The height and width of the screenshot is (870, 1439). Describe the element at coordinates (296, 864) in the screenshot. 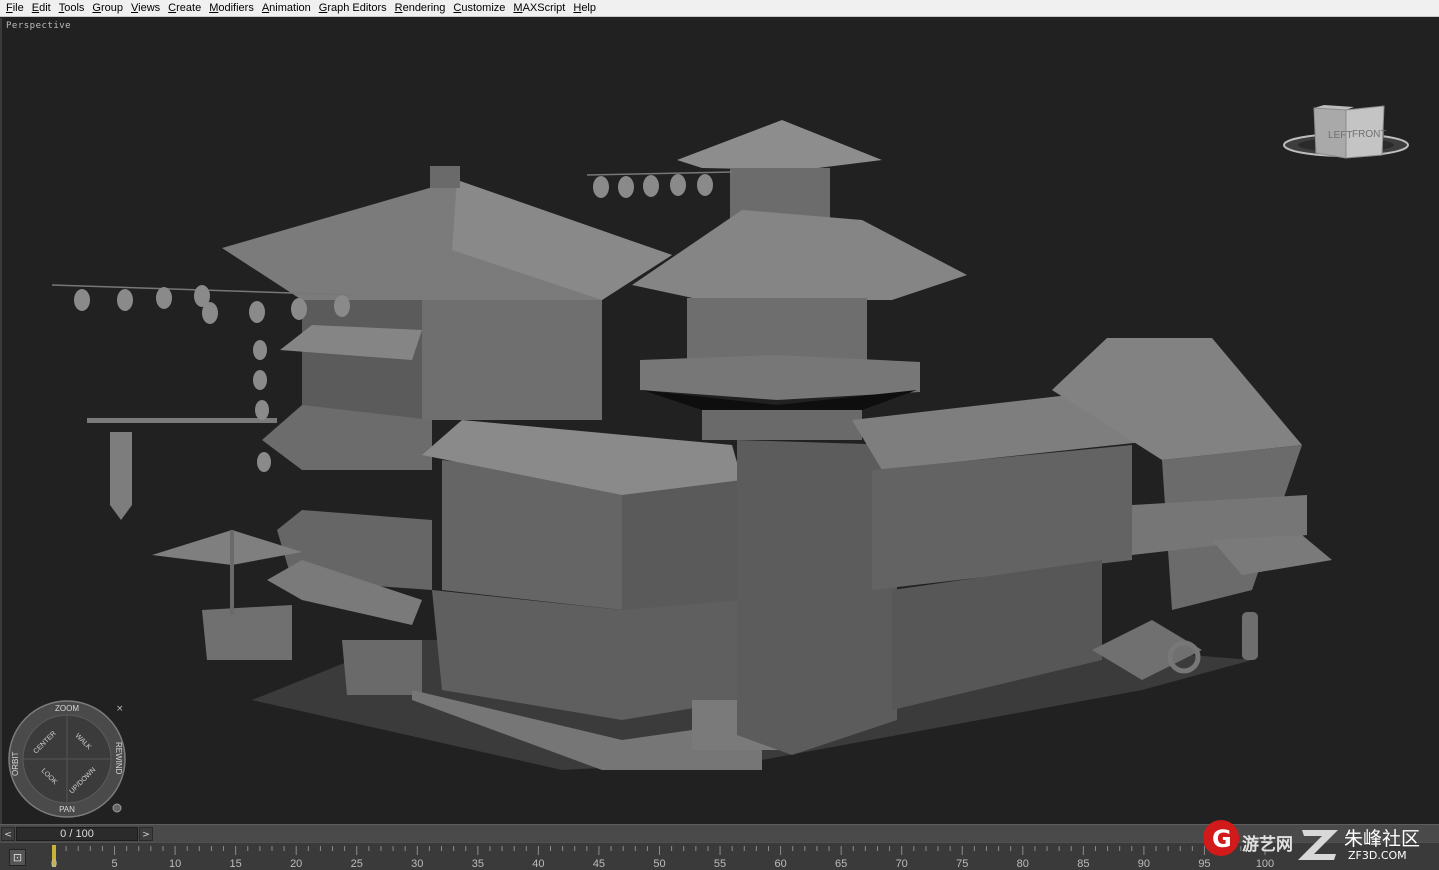

I see `track-tick-label: 20` at that location.